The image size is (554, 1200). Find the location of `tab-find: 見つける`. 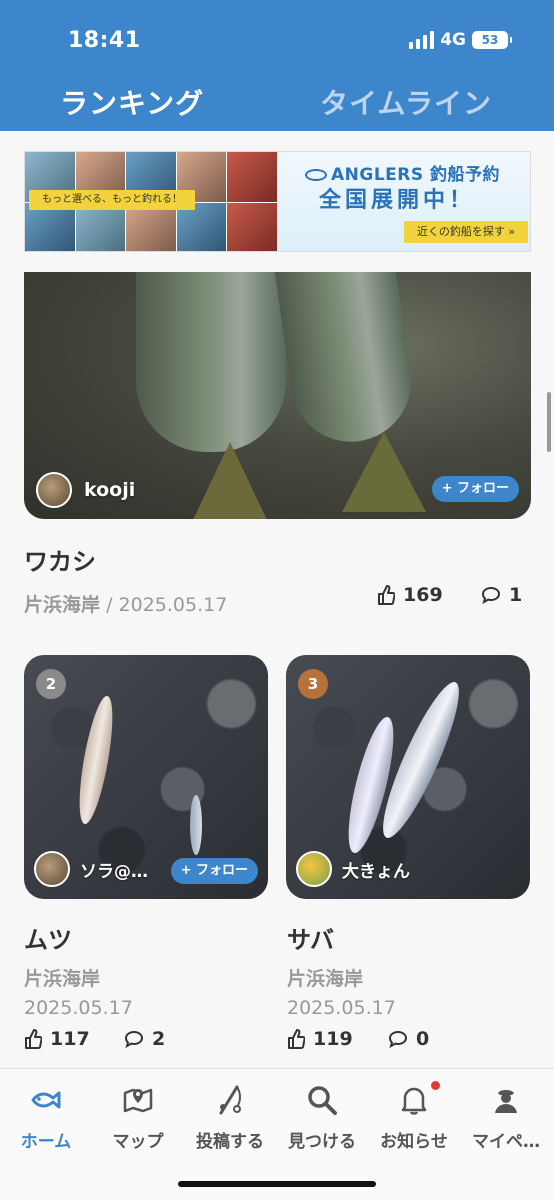

tab-find: 見つける is located at coordinates (322, 1117).